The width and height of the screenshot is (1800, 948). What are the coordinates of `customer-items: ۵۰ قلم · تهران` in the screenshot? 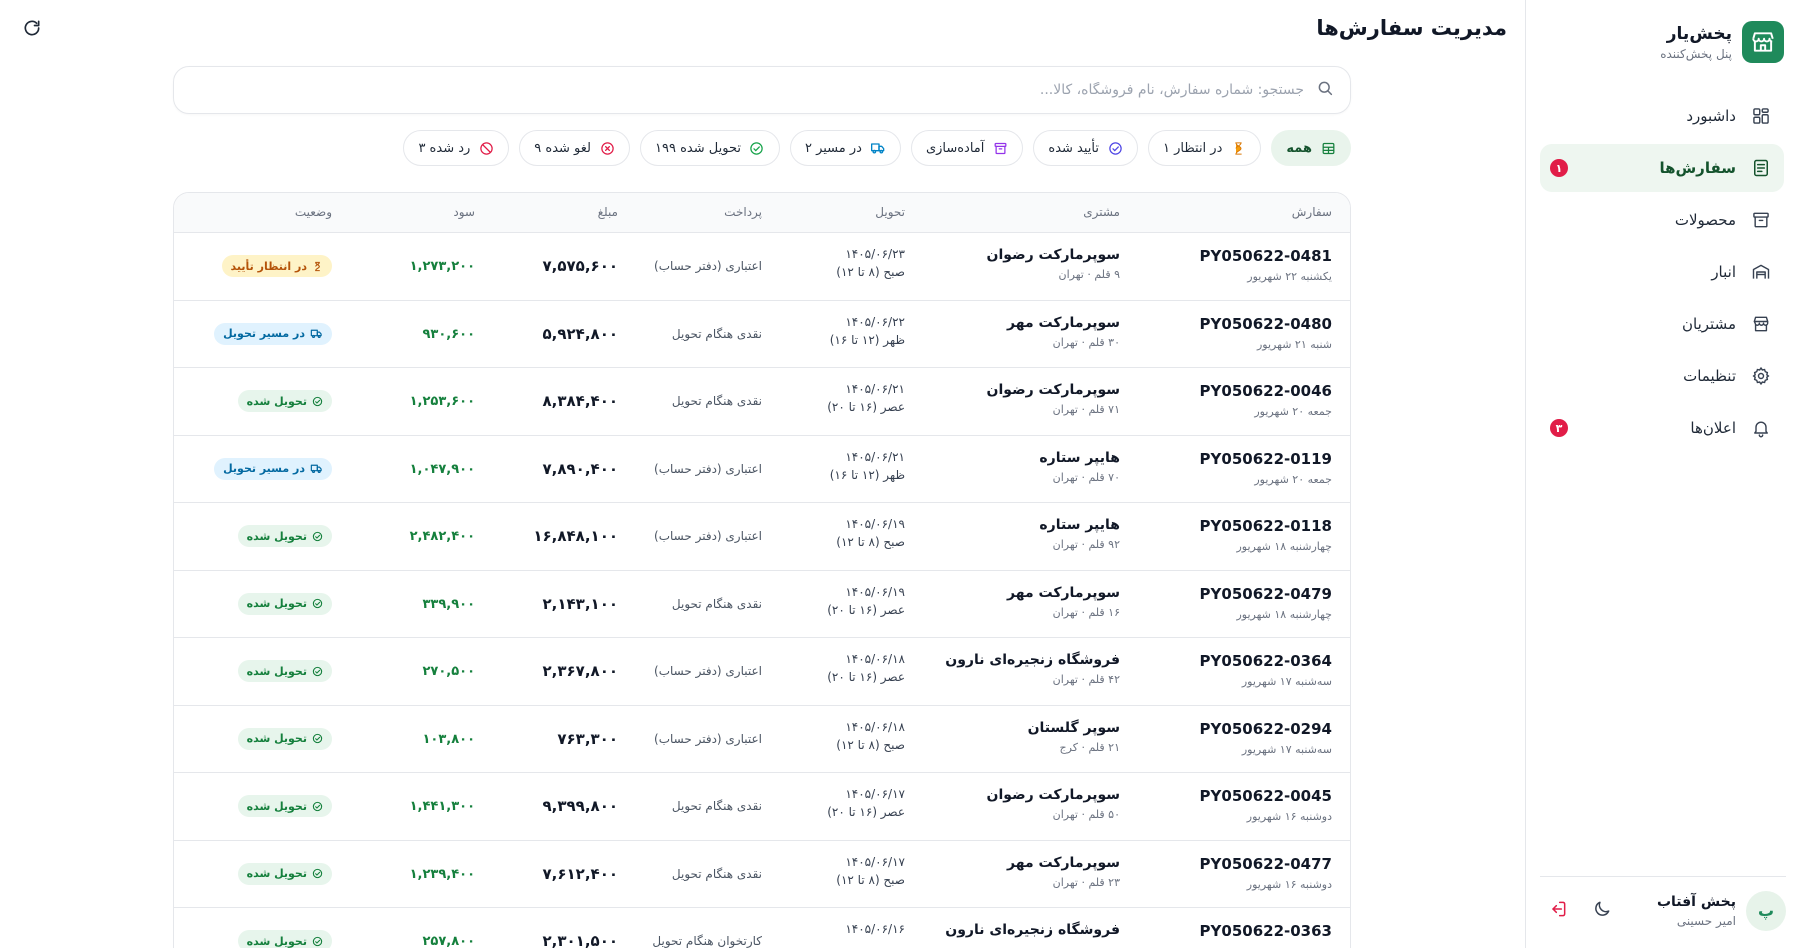 It's located at (1086, 814).